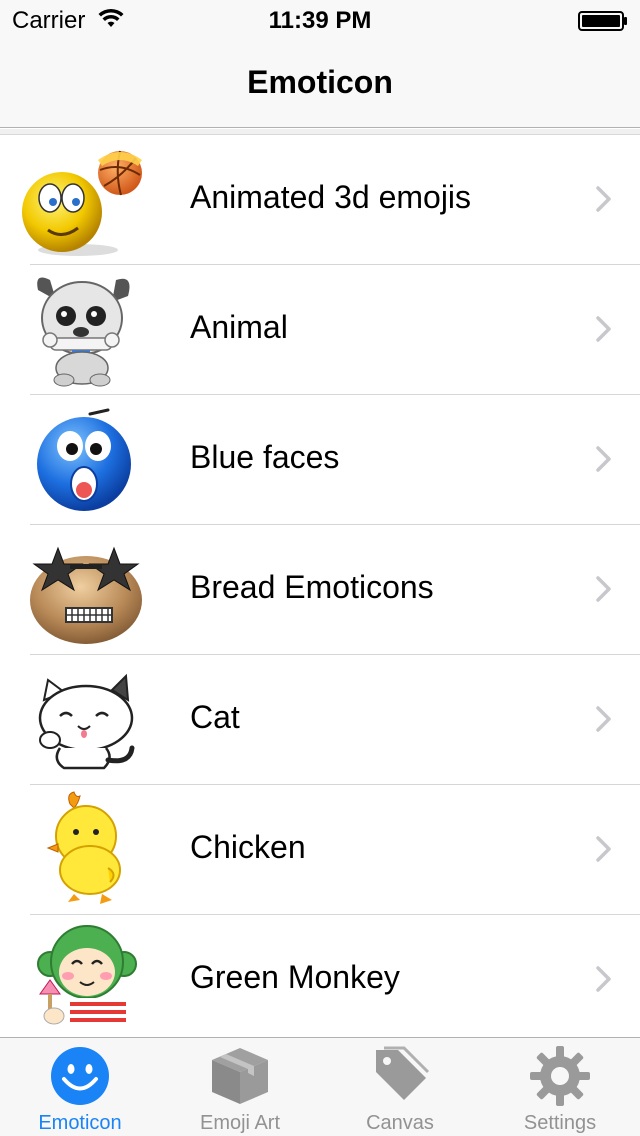  I want to click on green-monkey-icecream-icon, so click(85, 978).